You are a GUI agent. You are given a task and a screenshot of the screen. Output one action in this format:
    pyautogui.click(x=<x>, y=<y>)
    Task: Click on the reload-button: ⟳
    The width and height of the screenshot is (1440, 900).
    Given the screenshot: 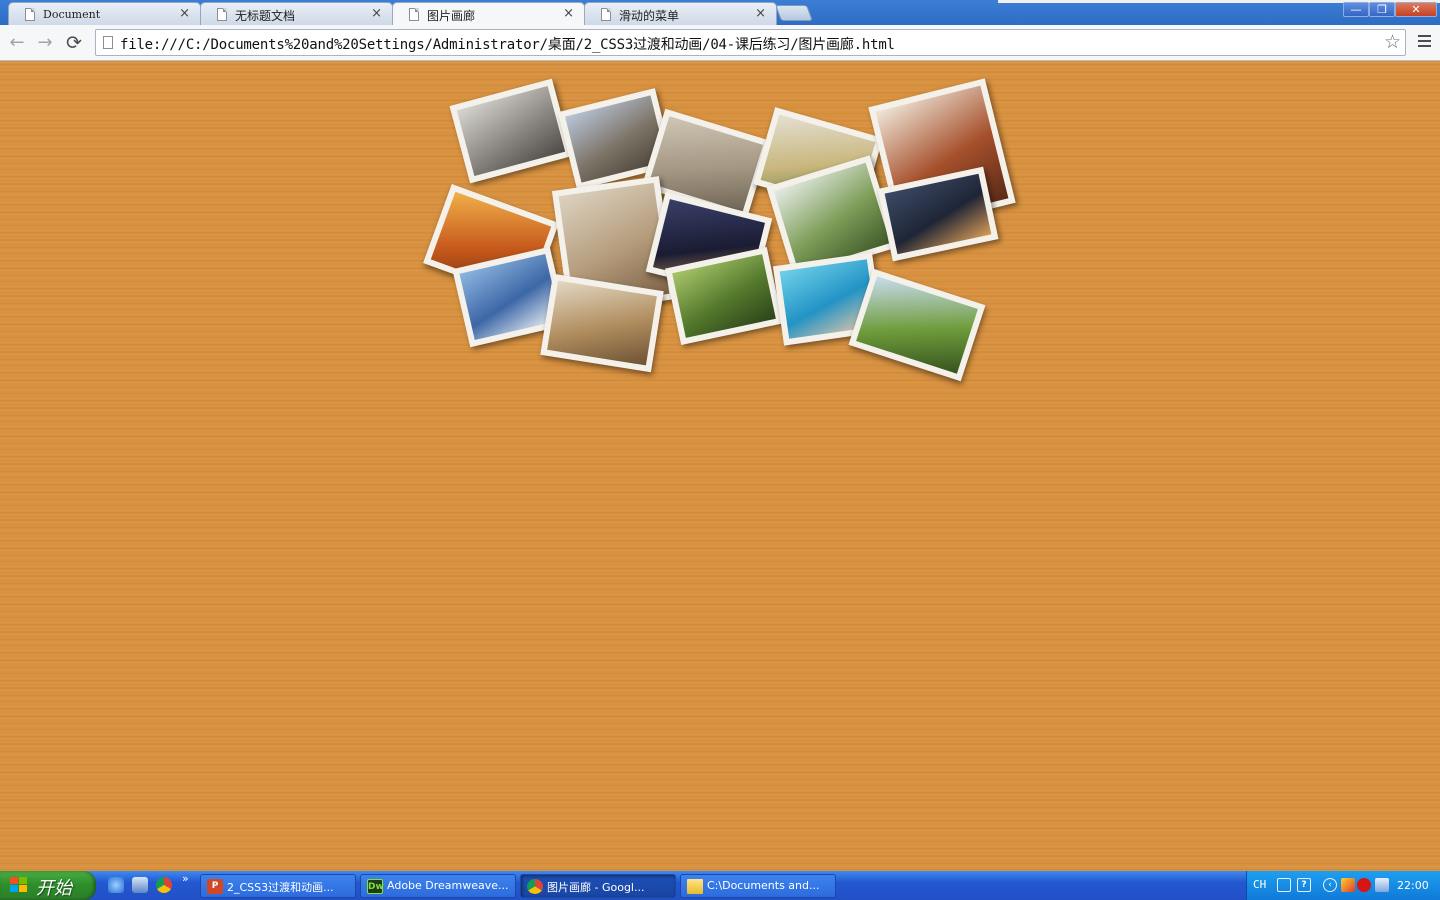 What is the action you would take?
    pyautogui.click(x=74, y=43)
    